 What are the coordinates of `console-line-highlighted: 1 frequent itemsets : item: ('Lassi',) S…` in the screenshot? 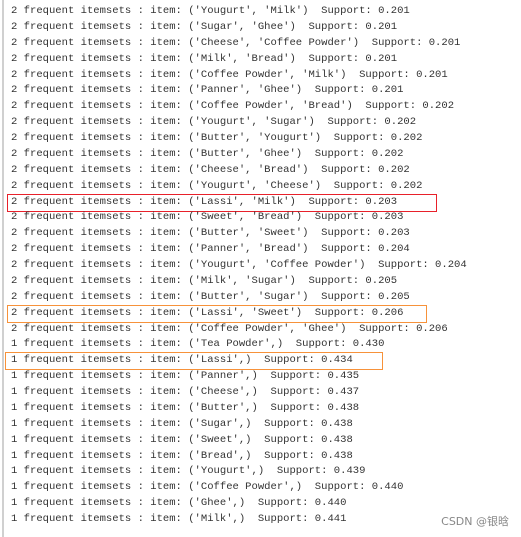 It's located at (236, 361).